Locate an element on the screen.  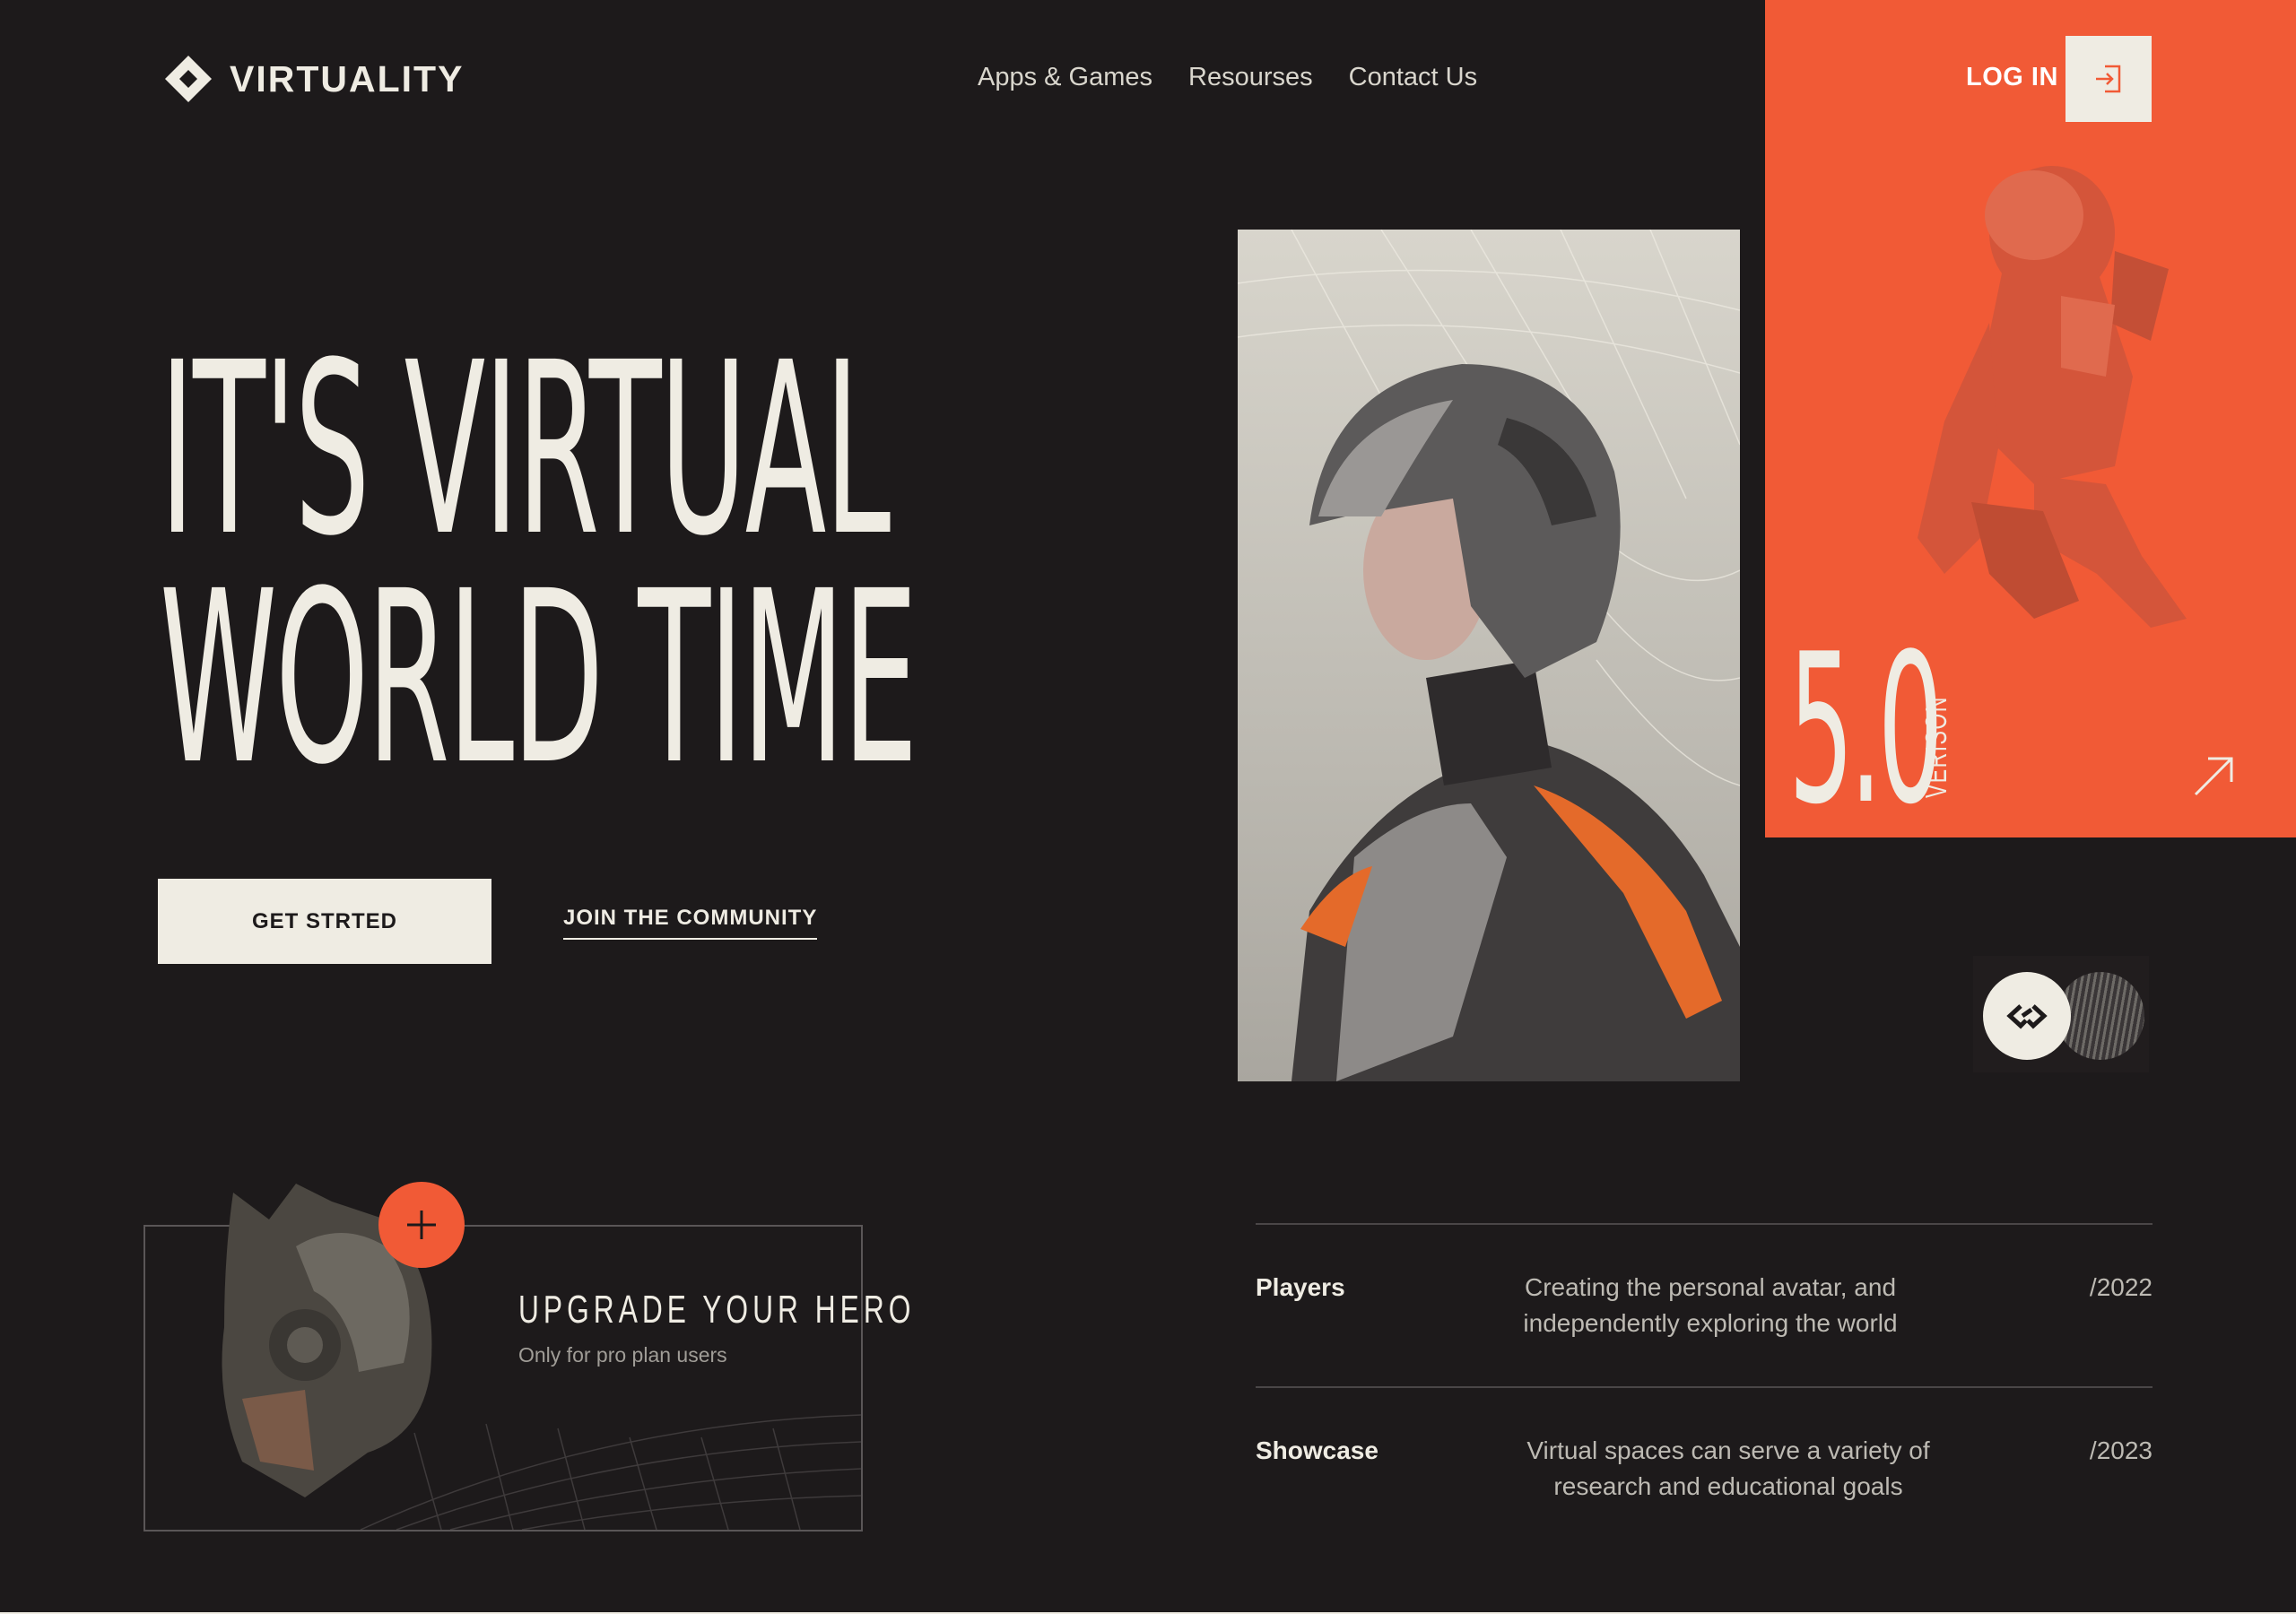
arrow-up-right-icon is located at coordinates (2213, 776).